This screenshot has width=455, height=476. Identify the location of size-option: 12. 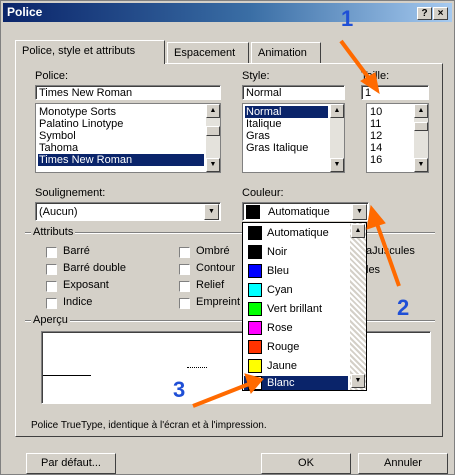
(375, 136).